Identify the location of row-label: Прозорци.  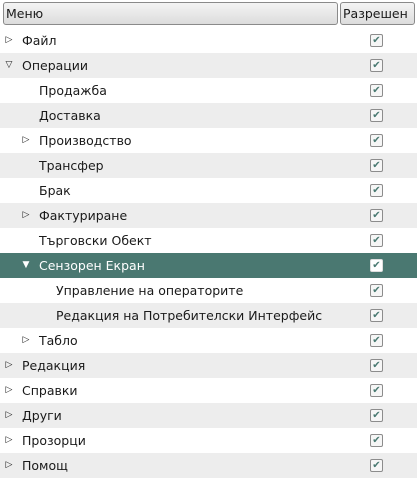
(54, 440).